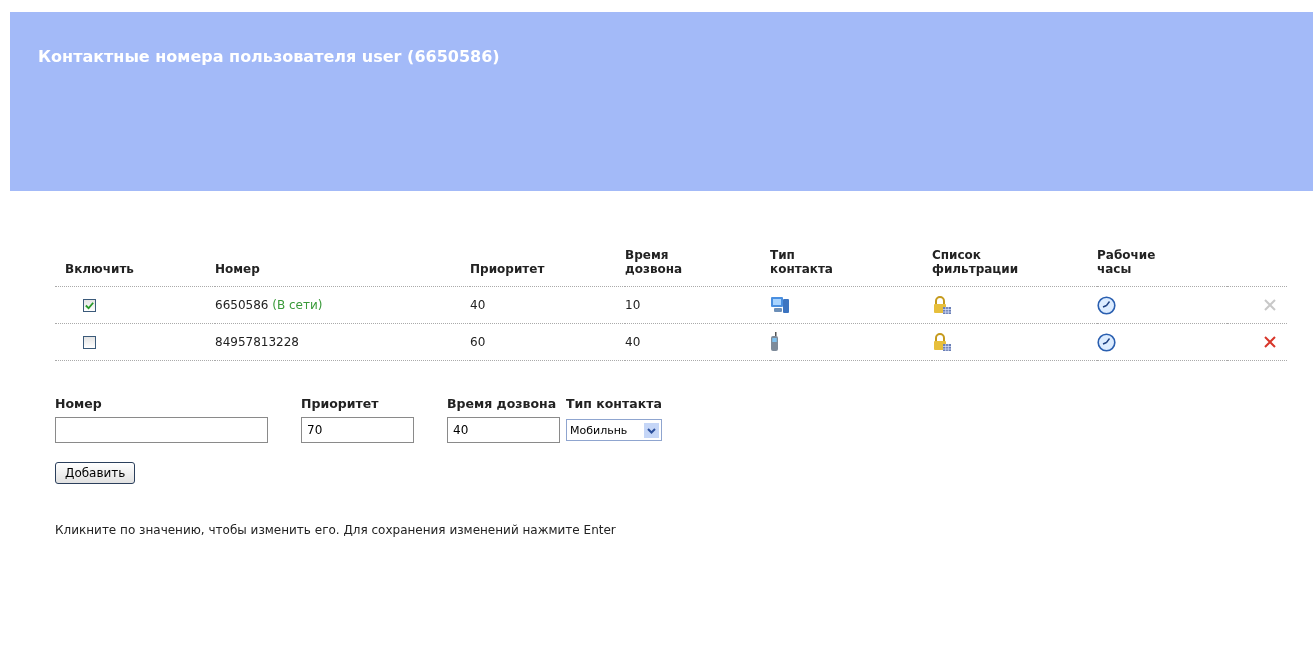 Image resolution: width=1313 pixels, height=648 pixels. I want to click on field-label: Приоритет, so click(340, 403).